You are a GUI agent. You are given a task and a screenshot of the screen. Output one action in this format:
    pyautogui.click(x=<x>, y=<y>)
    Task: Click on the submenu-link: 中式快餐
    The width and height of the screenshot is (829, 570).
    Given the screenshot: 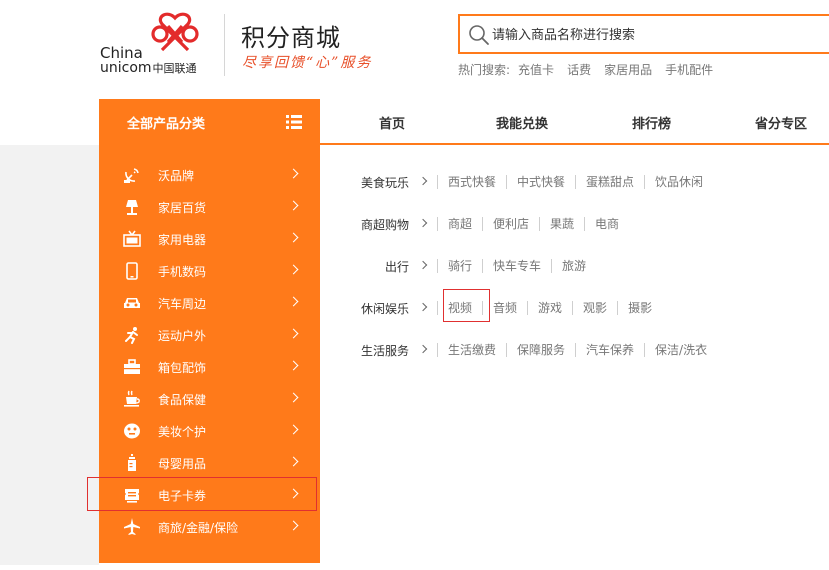 What is the action you would take?
    pyautogui.click(x=540, y=182)
    